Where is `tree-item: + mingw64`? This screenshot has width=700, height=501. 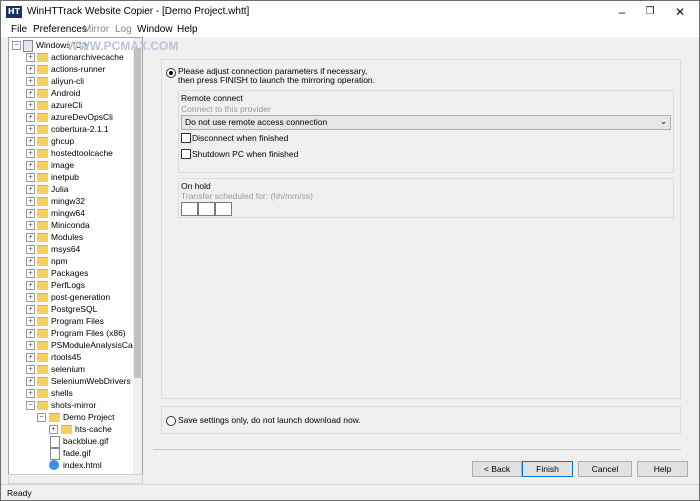 tree-item: + mingw64 is located at coordinates (71, 213).